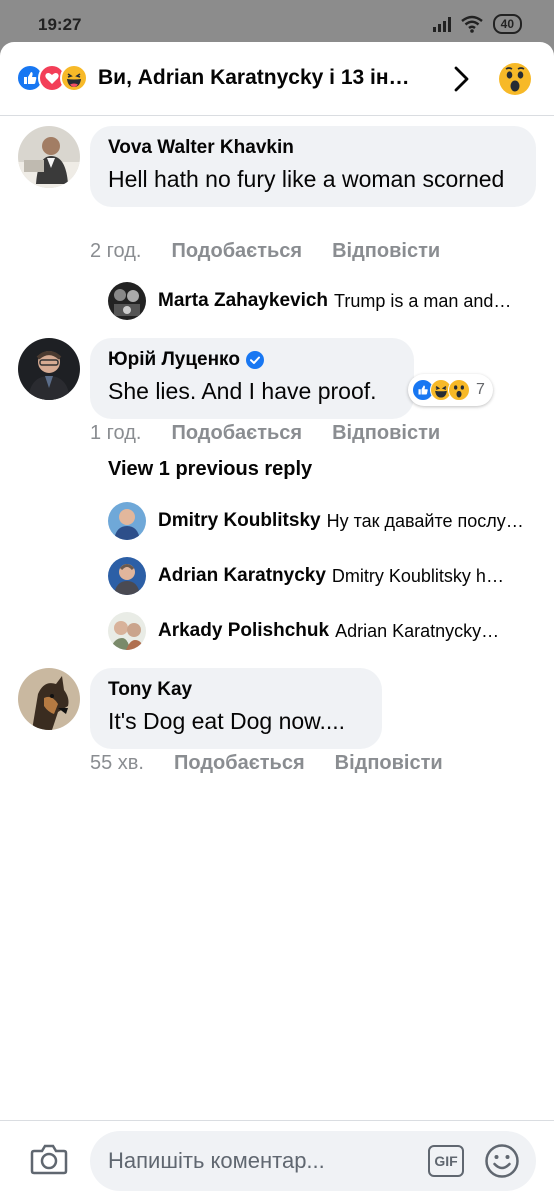 Image resolution: width=554 pixels, height=1200 pixels. Describe the element at coordinates (507, 24) in the screenshot. I see `battery-icon: 40` at that location.